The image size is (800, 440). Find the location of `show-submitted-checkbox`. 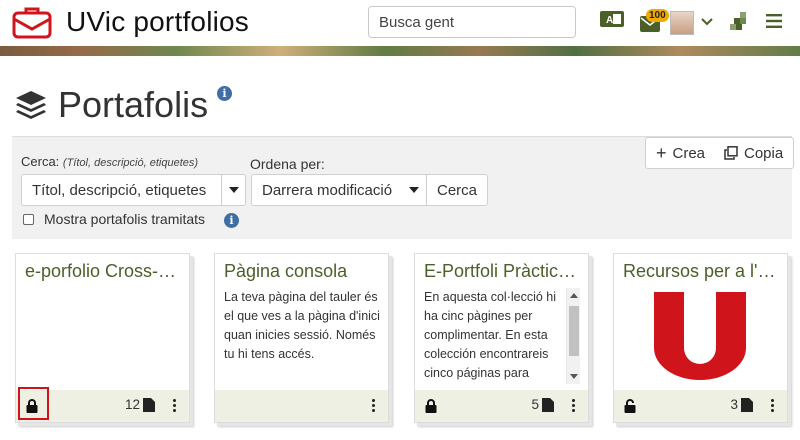

show-submitted-checkbox is located at coordinates (28, 219).